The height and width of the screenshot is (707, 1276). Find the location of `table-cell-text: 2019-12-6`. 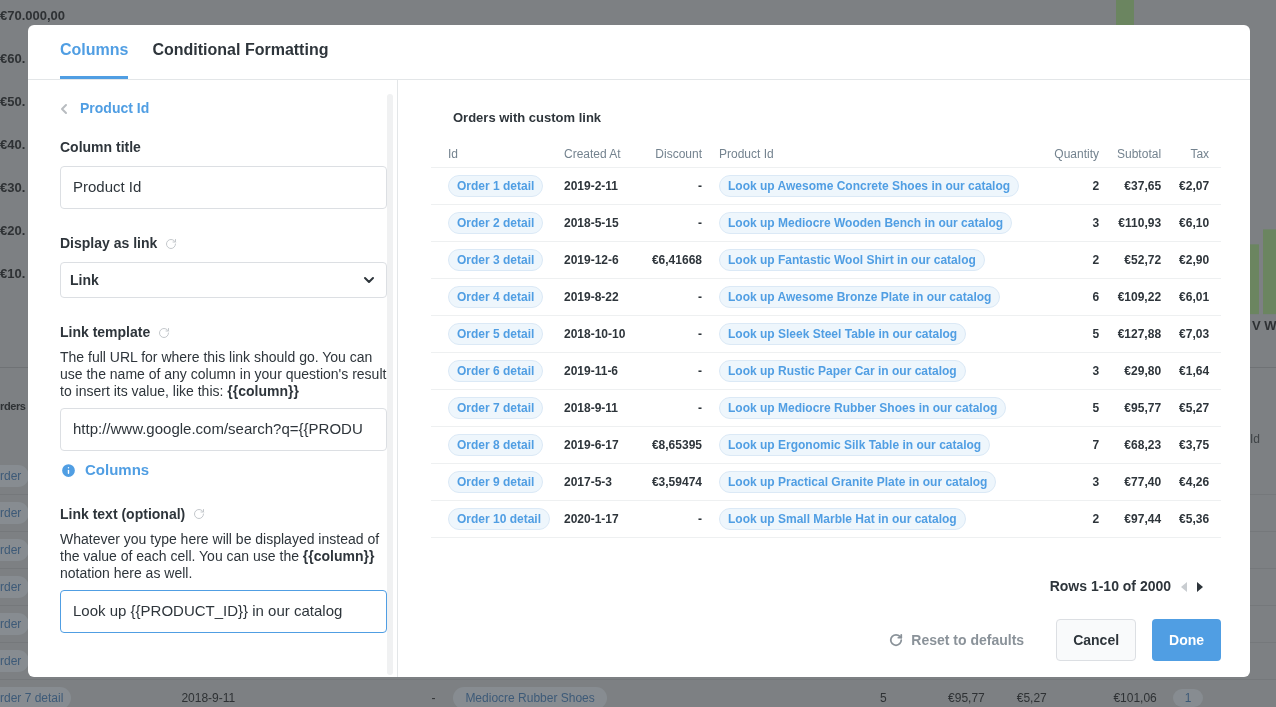

table-cell-text: 2019-12-6 is located at coordinates (592, 260).